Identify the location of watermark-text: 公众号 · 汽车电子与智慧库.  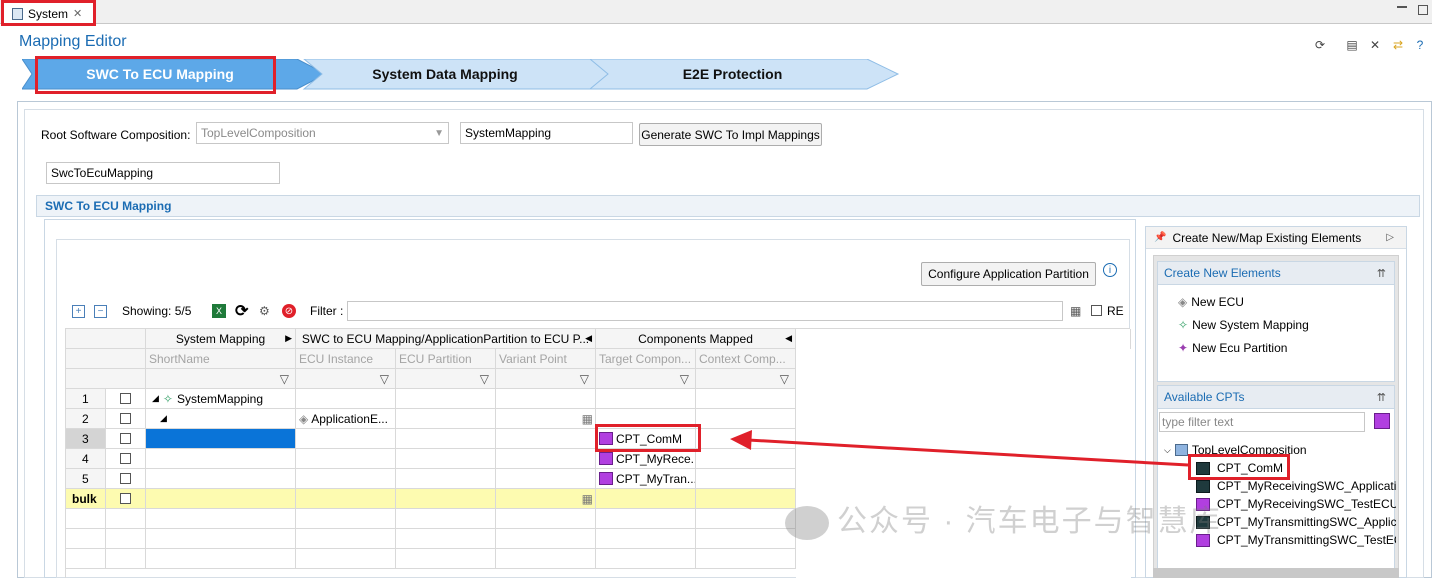
(1029, 521).